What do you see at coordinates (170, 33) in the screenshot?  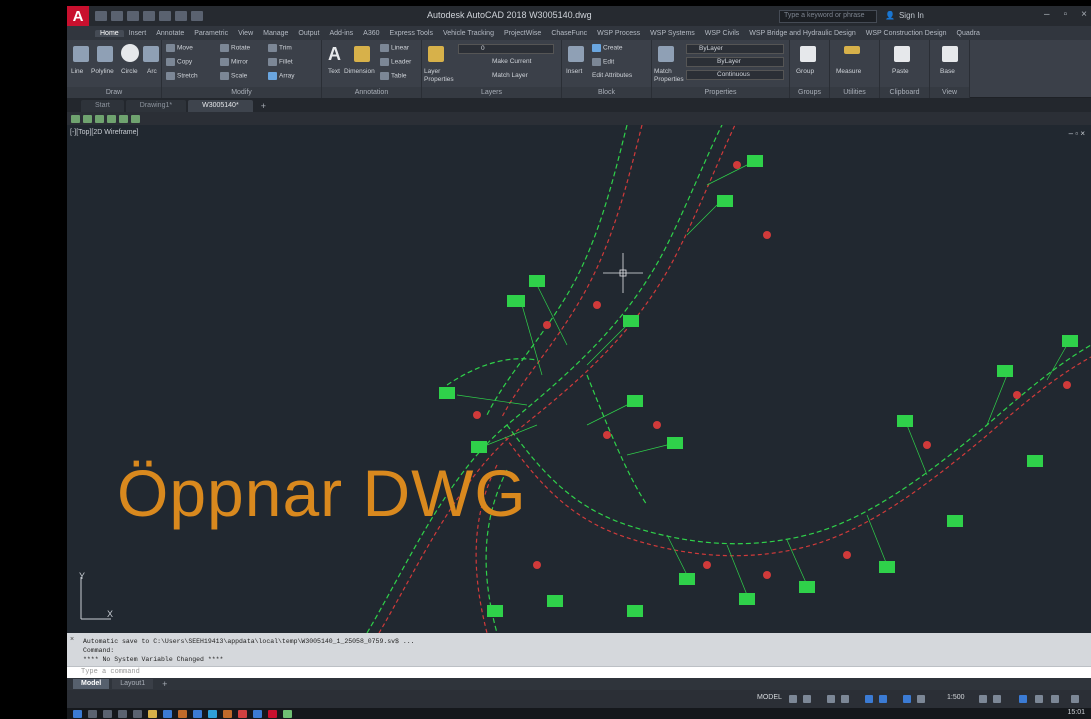 I see `tab-annotate: Annotate` at bounding box center [170, 33].